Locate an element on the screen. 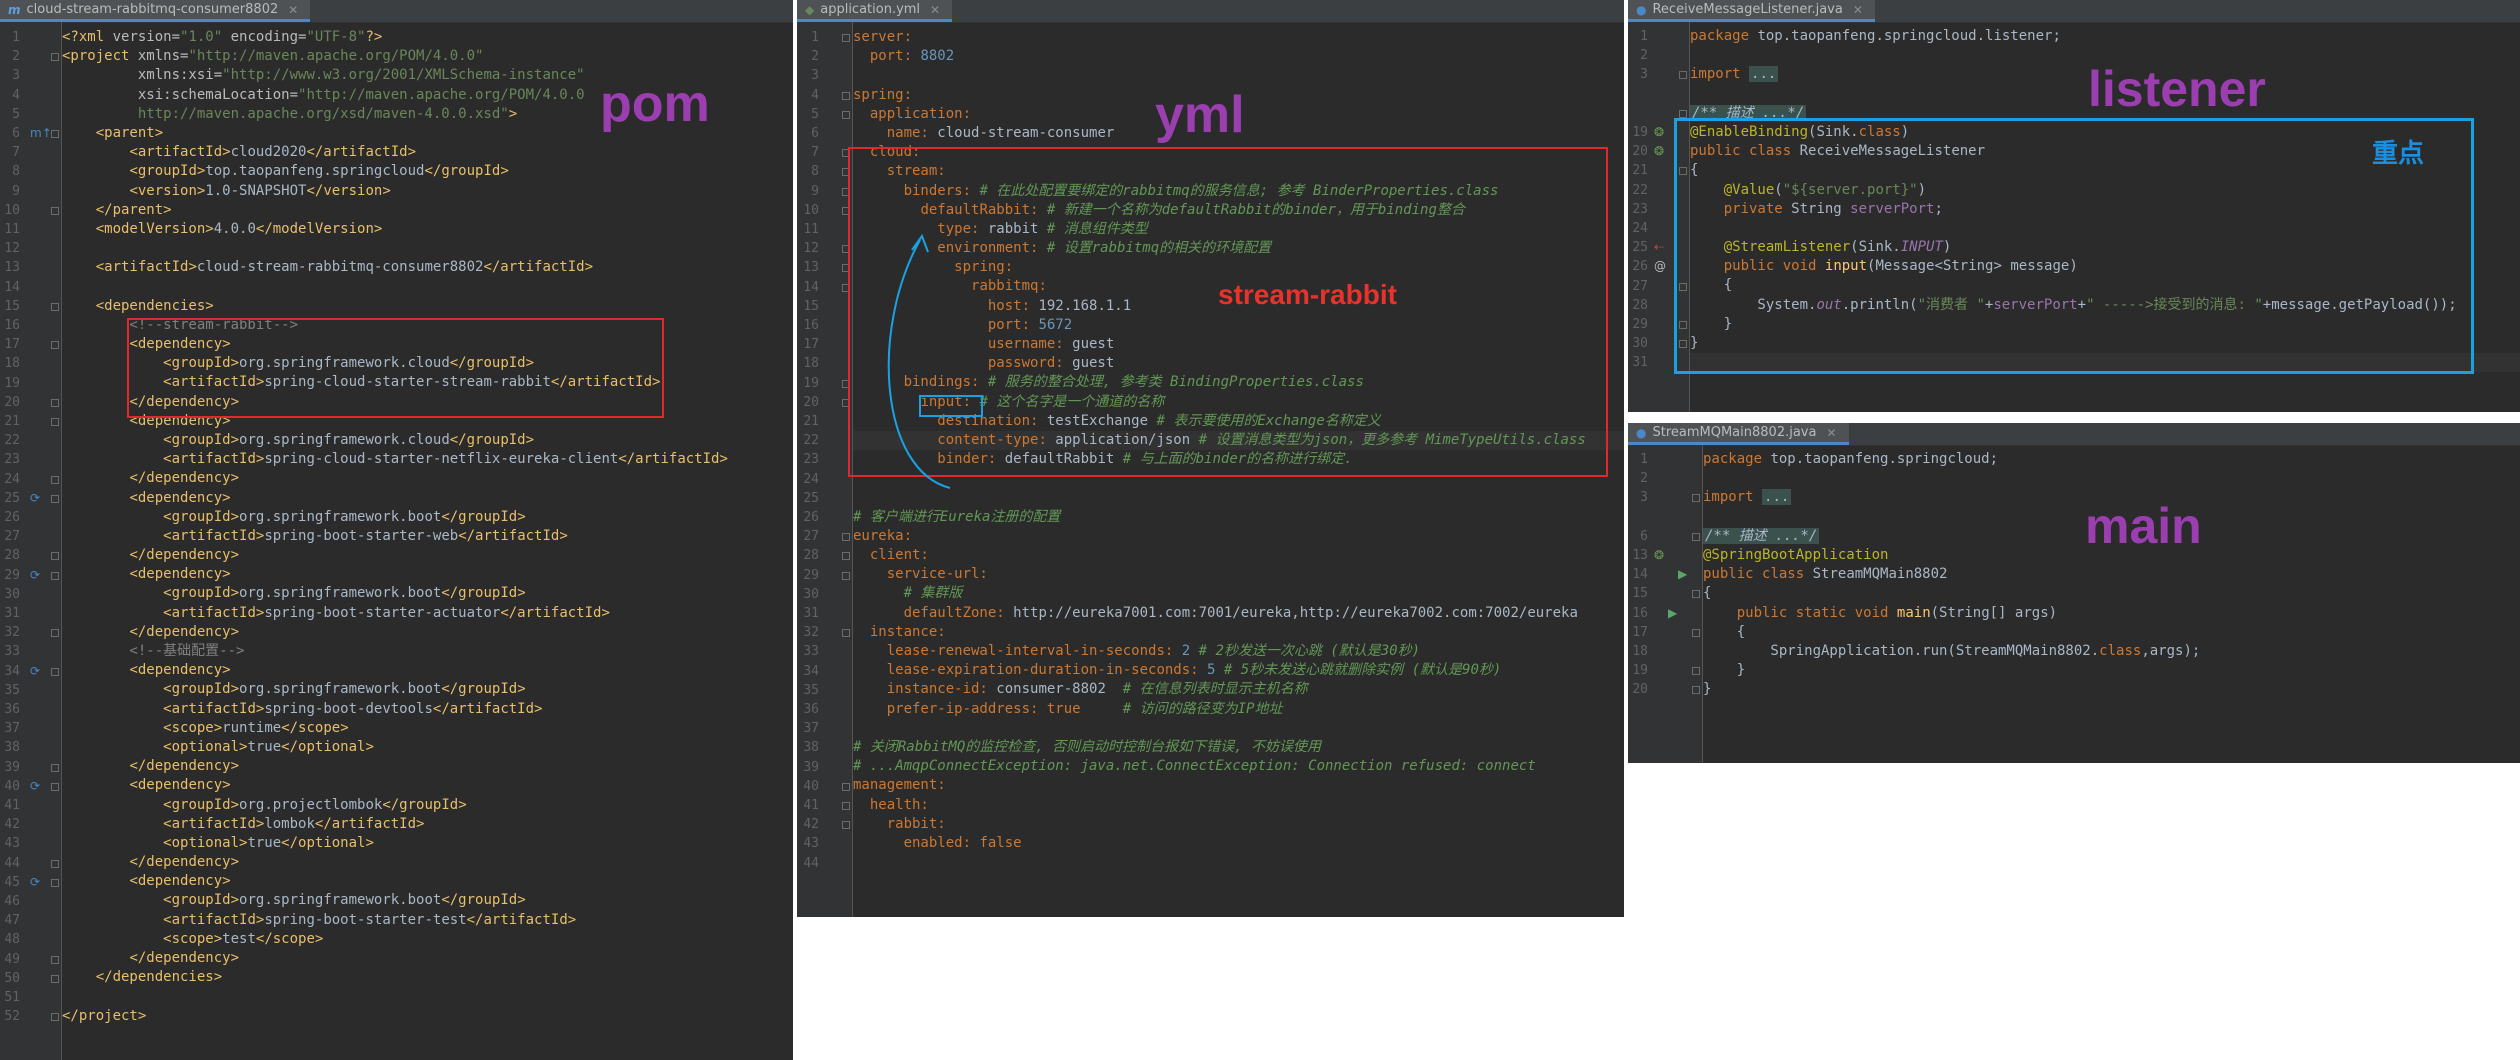 The height and width of the screenshot is (1060, 2520). code-line: port: 8802 is located at coordinates (1238, 56).